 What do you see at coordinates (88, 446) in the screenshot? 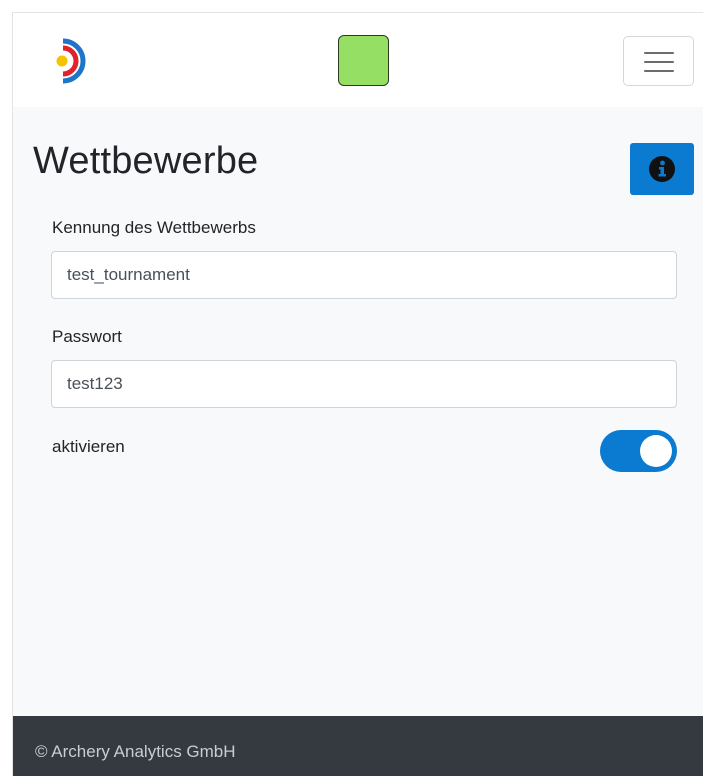
I see `activate-label: aktivieren` at bounding box center [88, 446].